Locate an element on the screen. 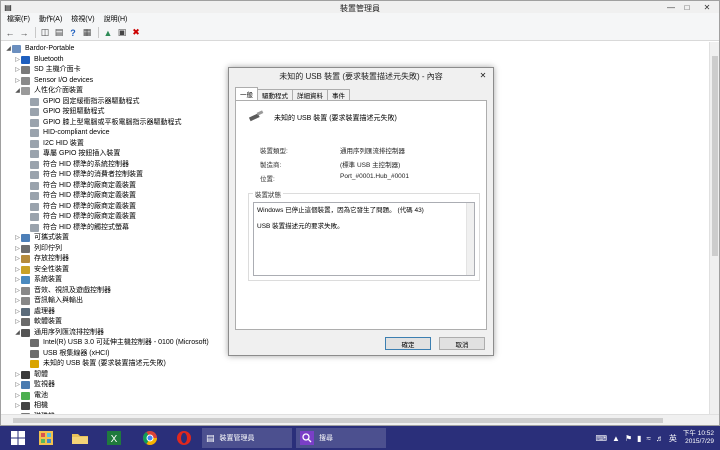  menu-file: 檔案(F) is located at coordinates (18, 19).